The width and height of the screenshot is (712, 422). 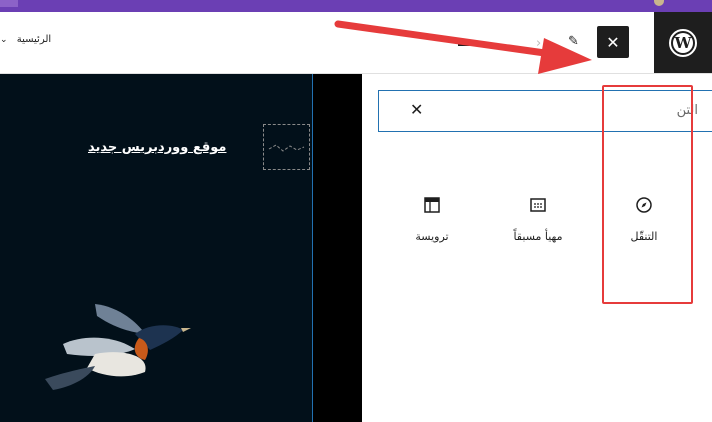 What do you see at coordinates (432, 236) in the screenshot?
I see `block-item-label: ترويسة` at bounding box center [432, 236].